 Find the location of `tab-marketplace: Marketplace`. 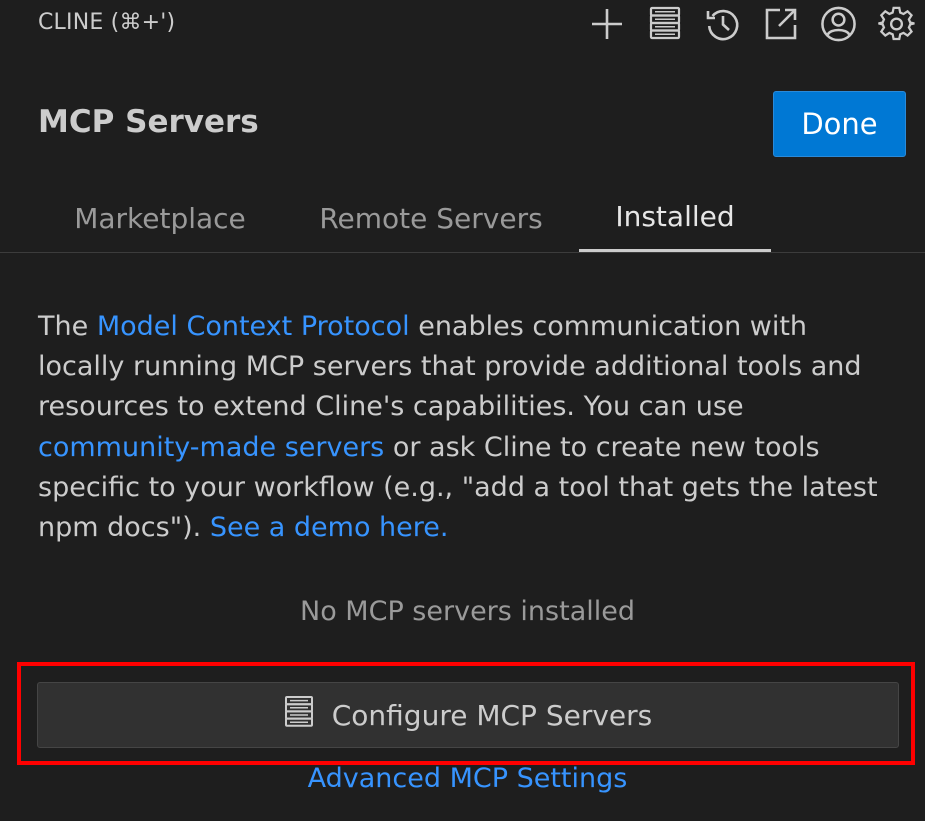

tab-marketplace: Marketplace is located at coordinates (160, 218).